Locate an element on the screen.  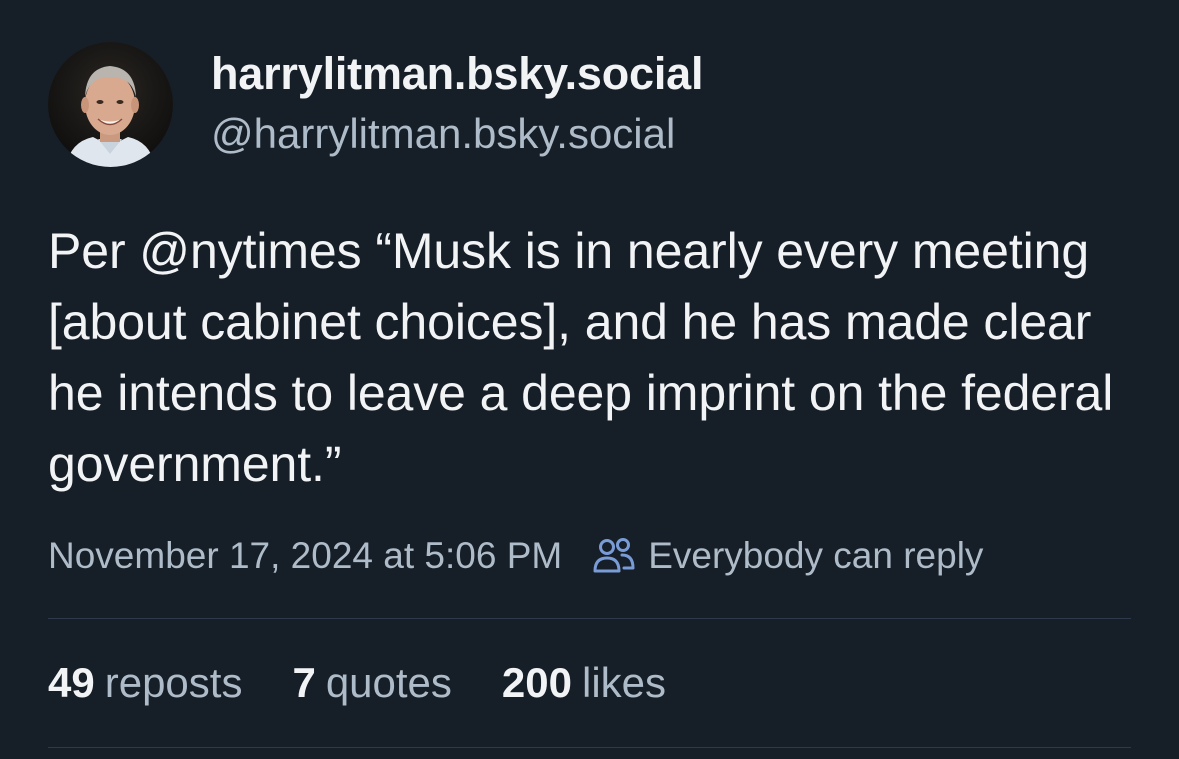
reposts-stat: 49 reposts is located at coordinates (145, 683).